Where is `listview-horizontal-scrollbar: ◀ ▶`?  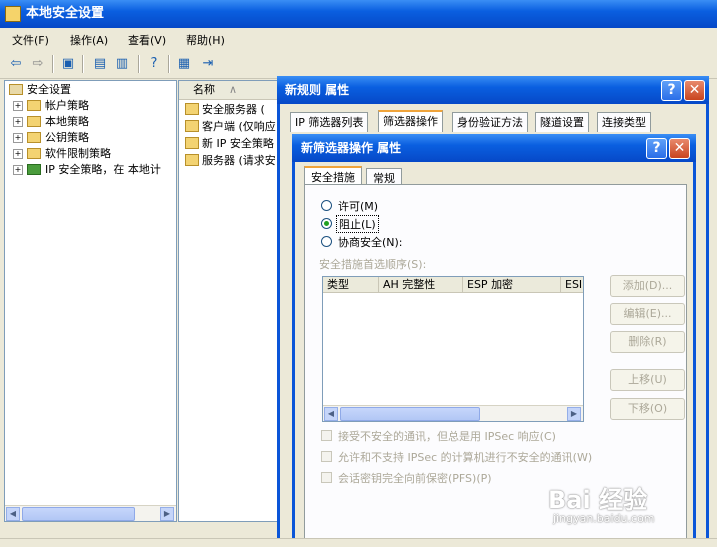 listview-horizontal-scrollbar: ◀ ▶ is located at coordinates (453, 413).